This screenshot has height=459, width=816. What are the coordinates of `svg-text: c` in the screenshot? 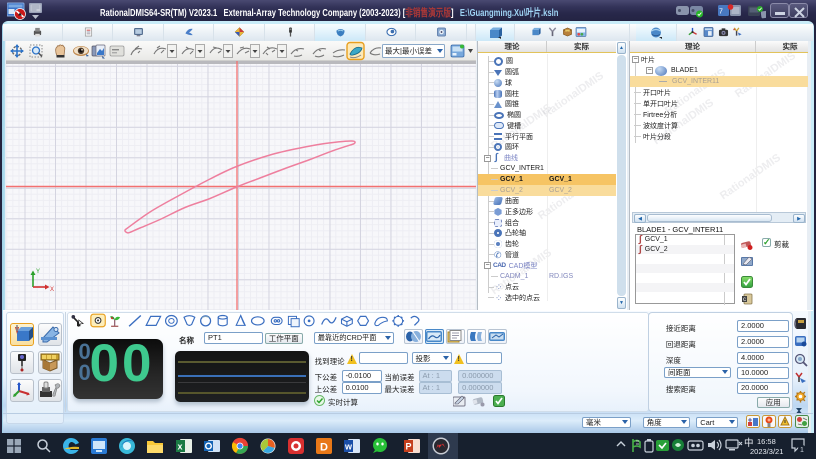 It's located at (744, 300).